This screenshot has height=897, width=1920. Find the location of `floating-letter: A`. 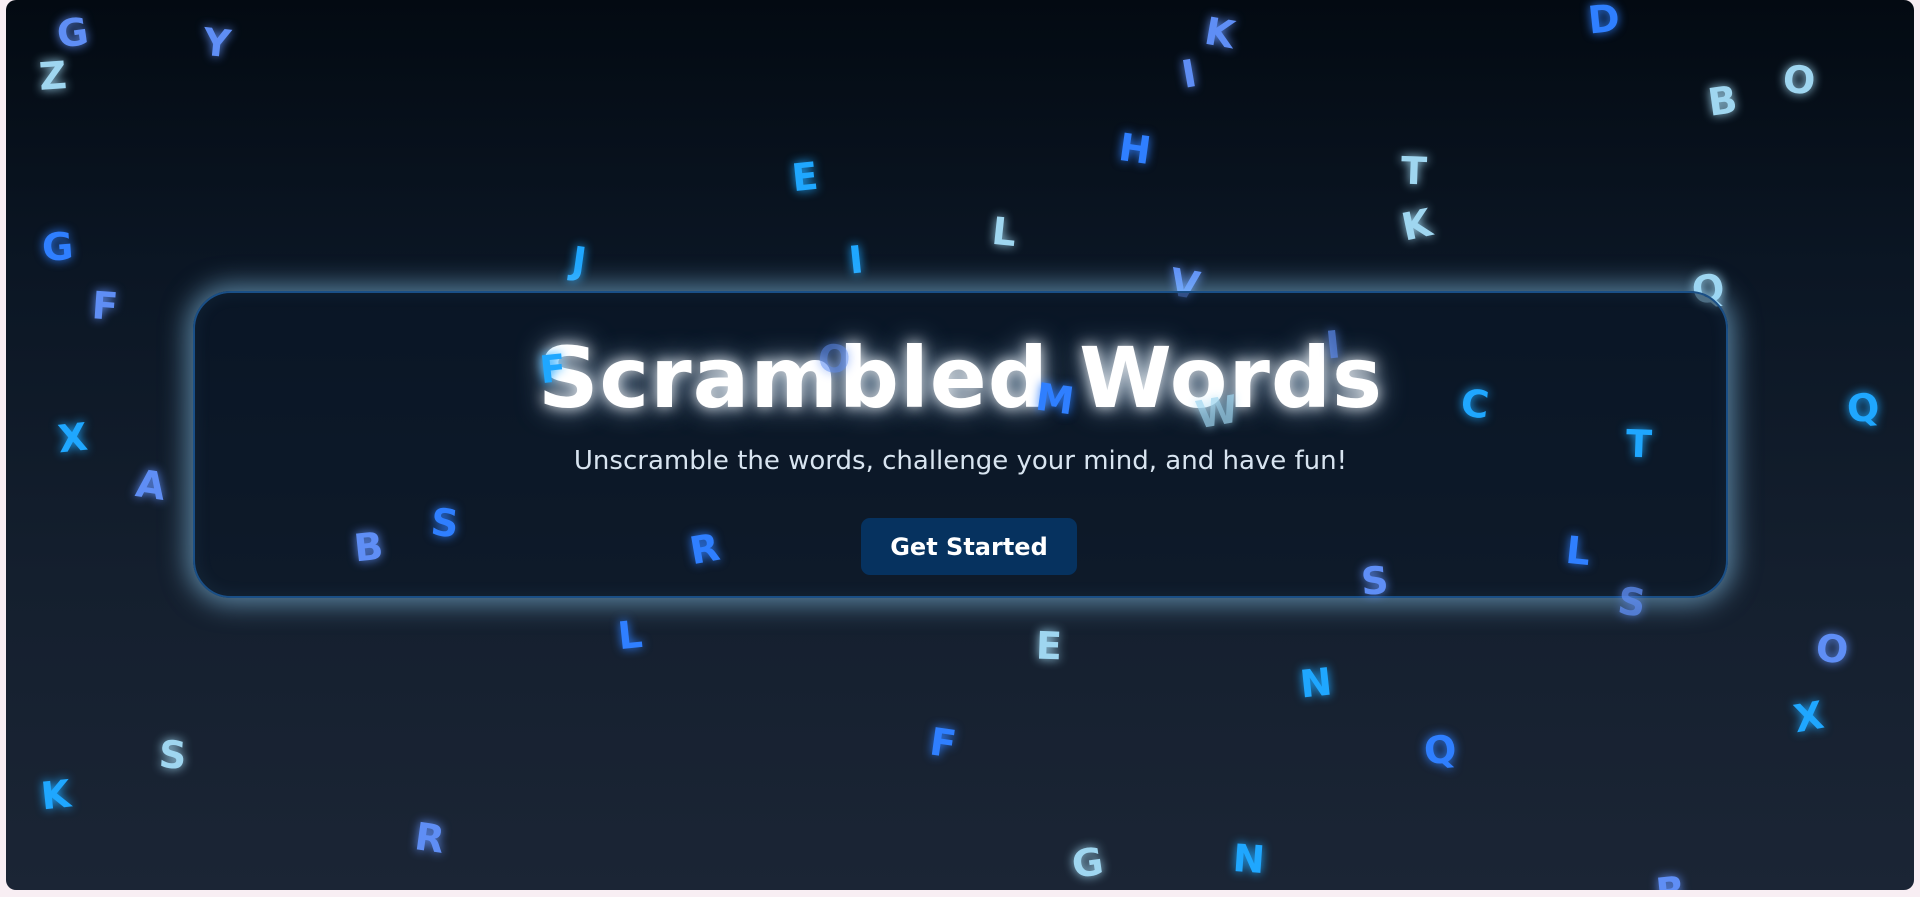

floating-letter: A is located at coordinates (151, 485).